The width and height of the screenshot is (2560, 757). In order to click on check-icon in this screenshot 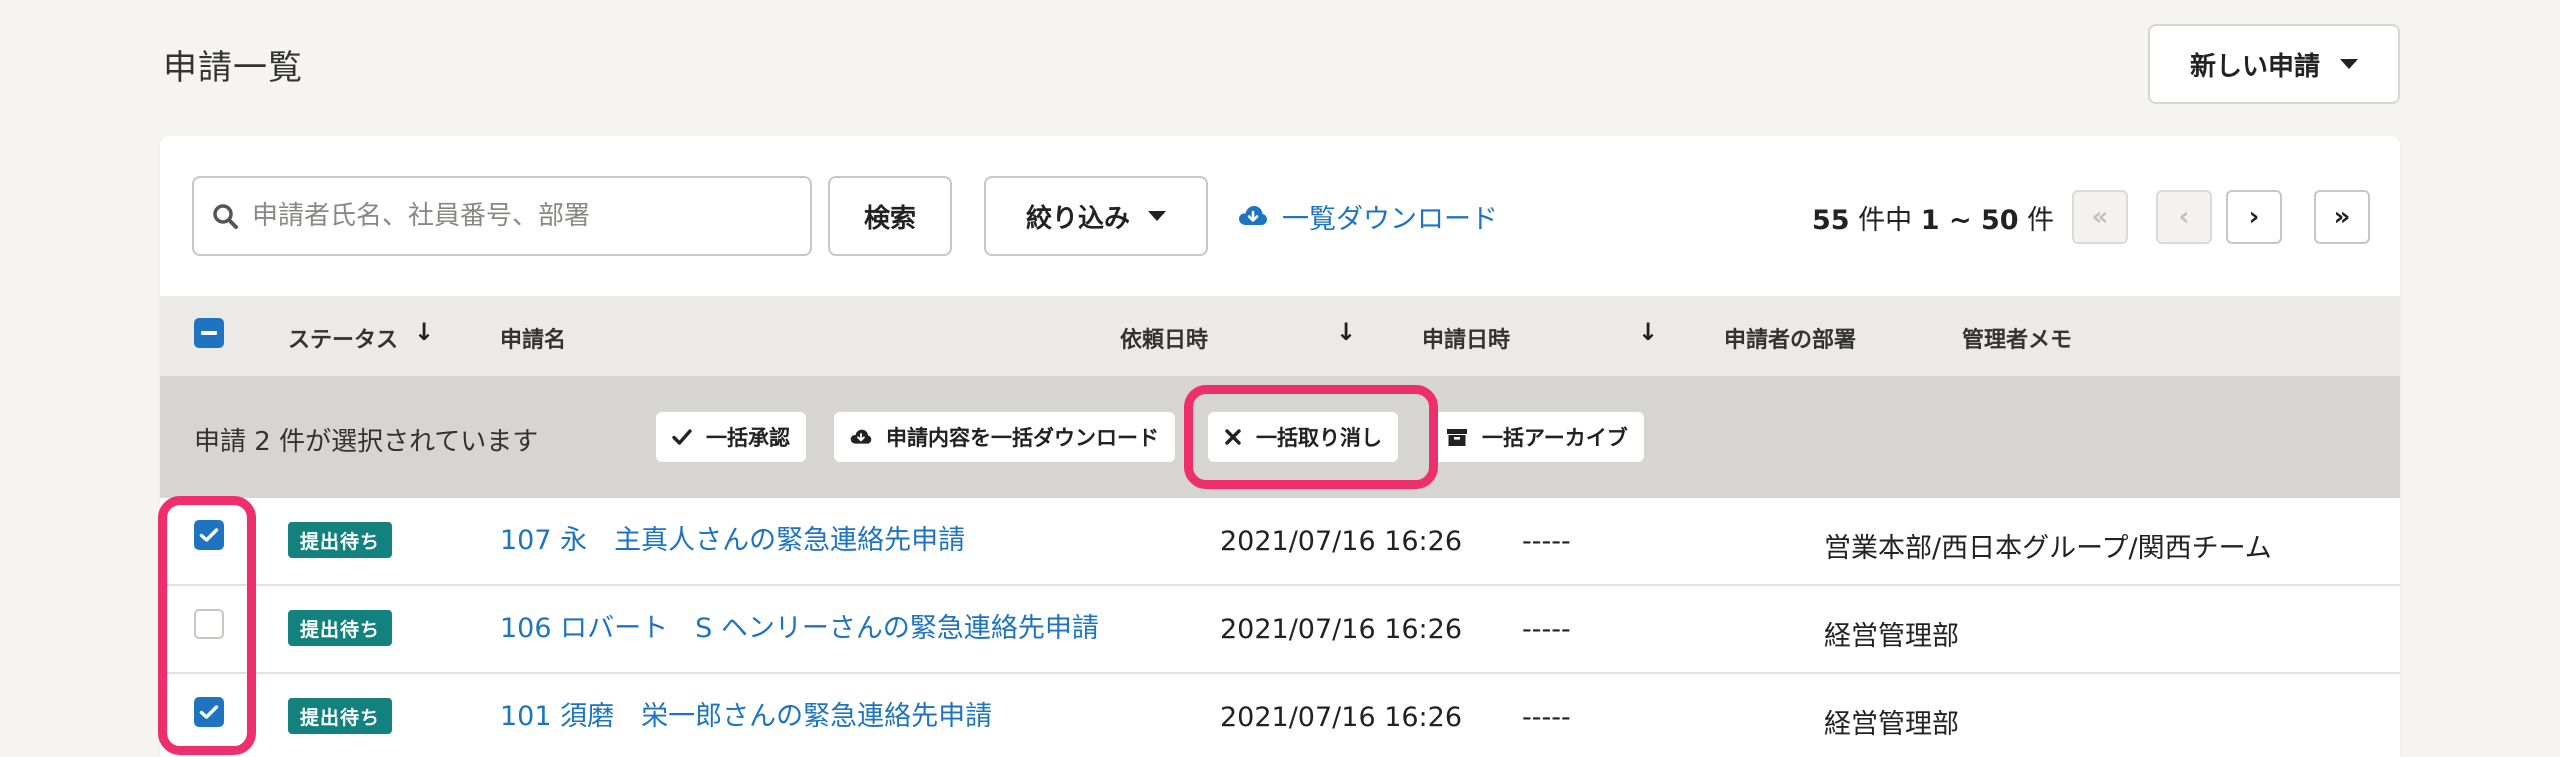, I will do `click(682, 437)`.